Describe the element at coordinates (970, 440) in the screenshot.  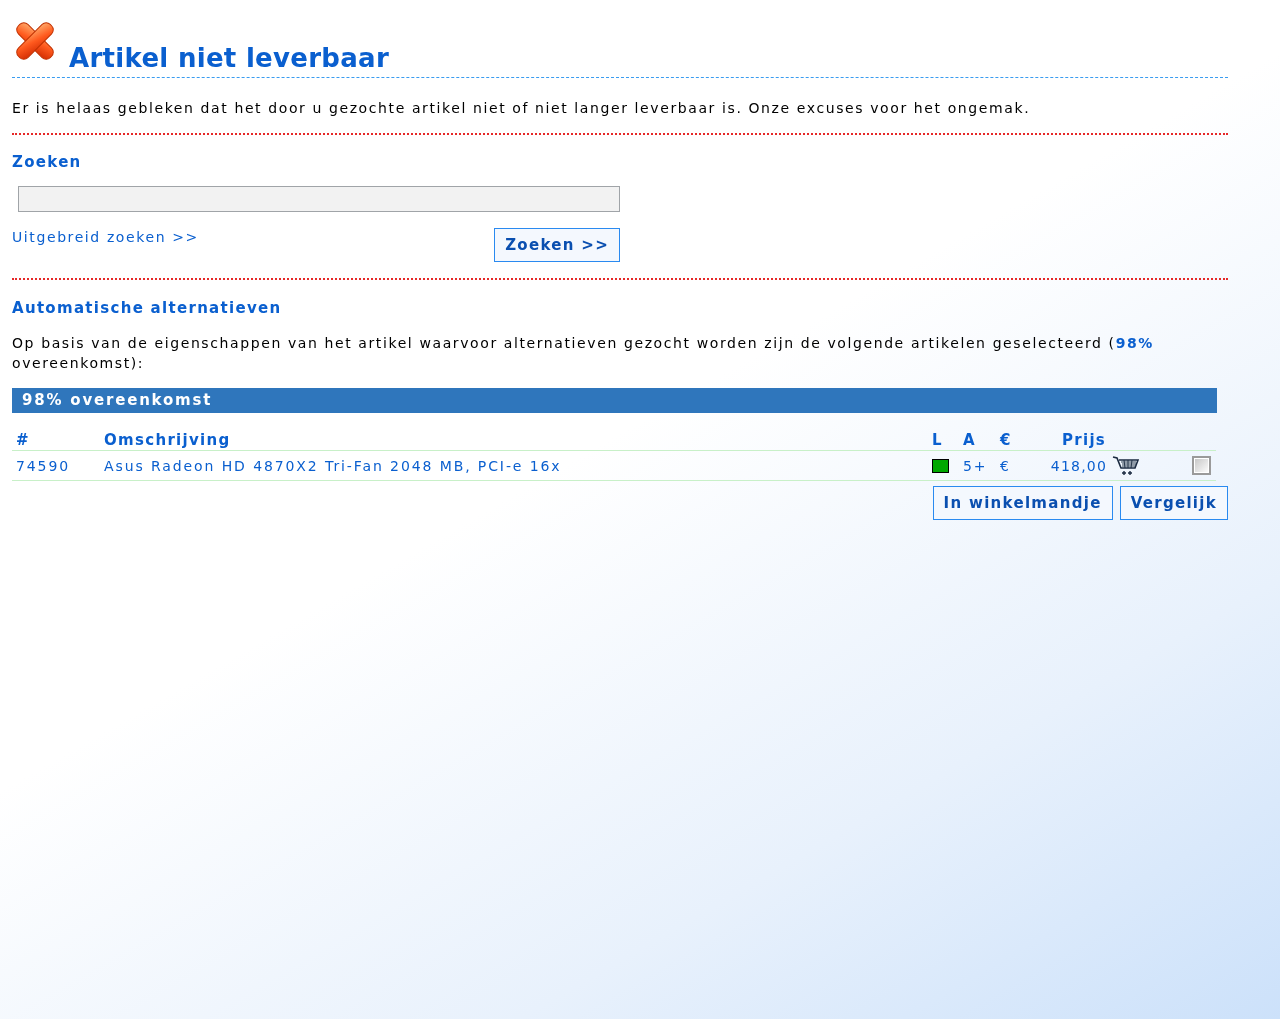
I see `column-header: A` at that location.